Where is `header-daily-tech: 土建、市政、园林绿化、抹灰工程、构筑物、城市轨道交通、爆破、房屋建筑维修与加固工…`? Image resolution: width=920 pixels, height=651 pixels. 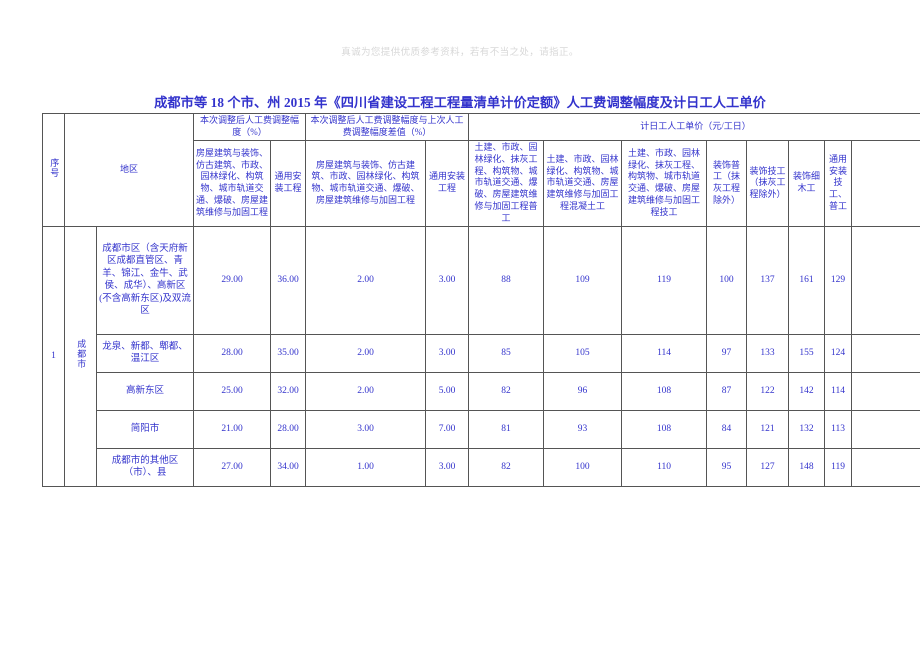
header-daily-tech: 土建、市政、园林绿化、抹灰工程、构筑物、城市轨道交通、爆破、房屋建筑维修与加固工… is located at coordinates (664, 183).